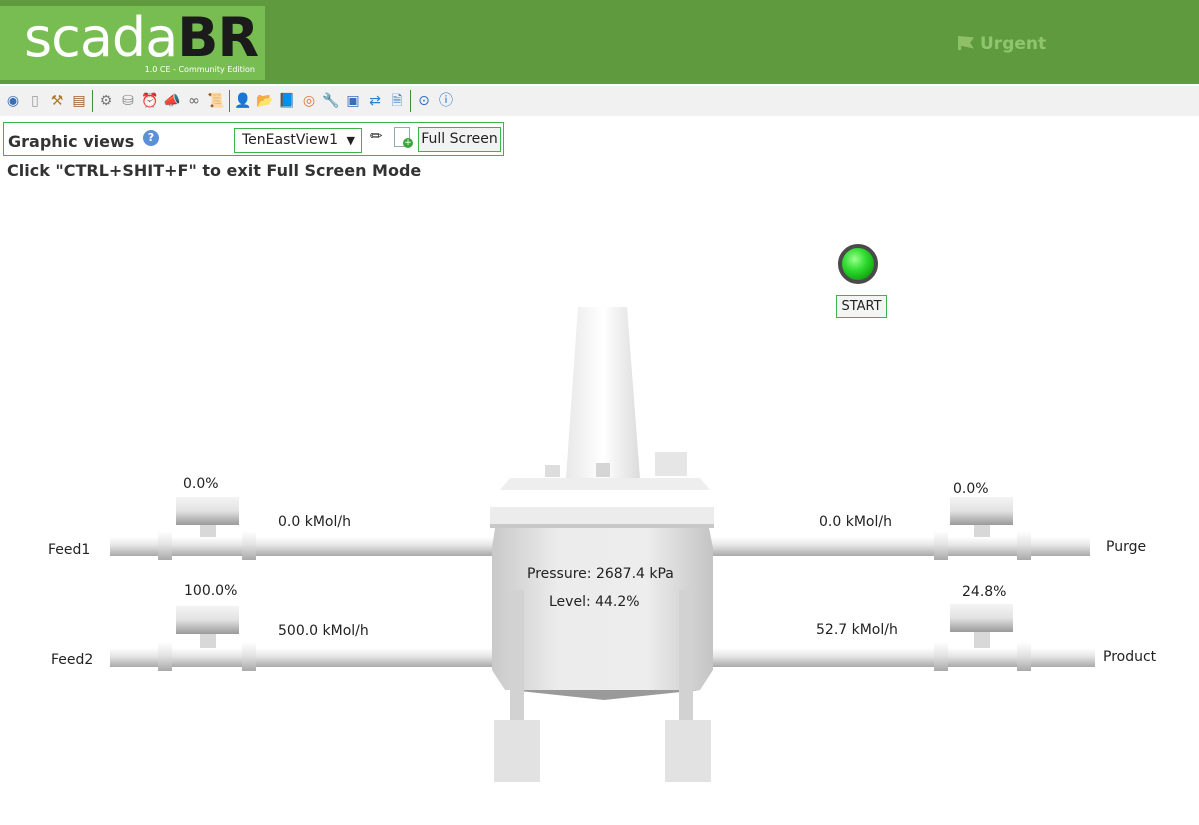  Describe the element at coordinates (265, 101) in the screenshot. I see `folder-icon: 📂` at that location.